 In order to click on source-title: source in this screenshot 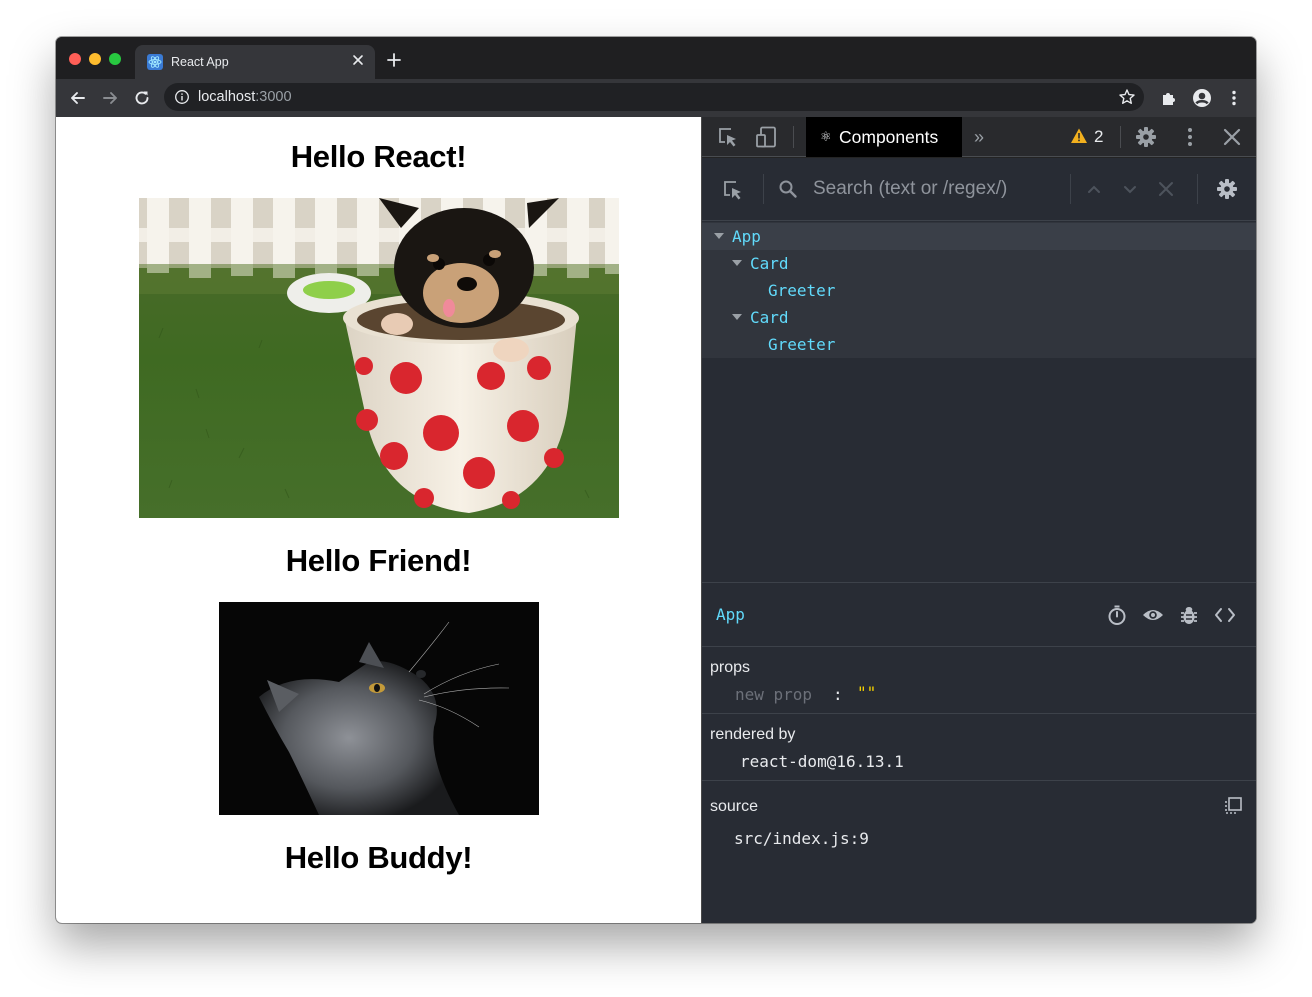, I will do `click(734, 806)`.